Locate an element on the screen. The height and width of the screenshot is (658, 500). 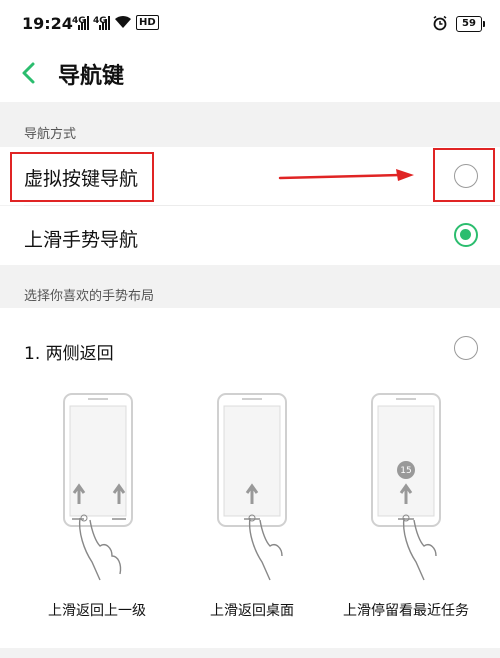
bottom-edge is located at coordinates (250, 653).